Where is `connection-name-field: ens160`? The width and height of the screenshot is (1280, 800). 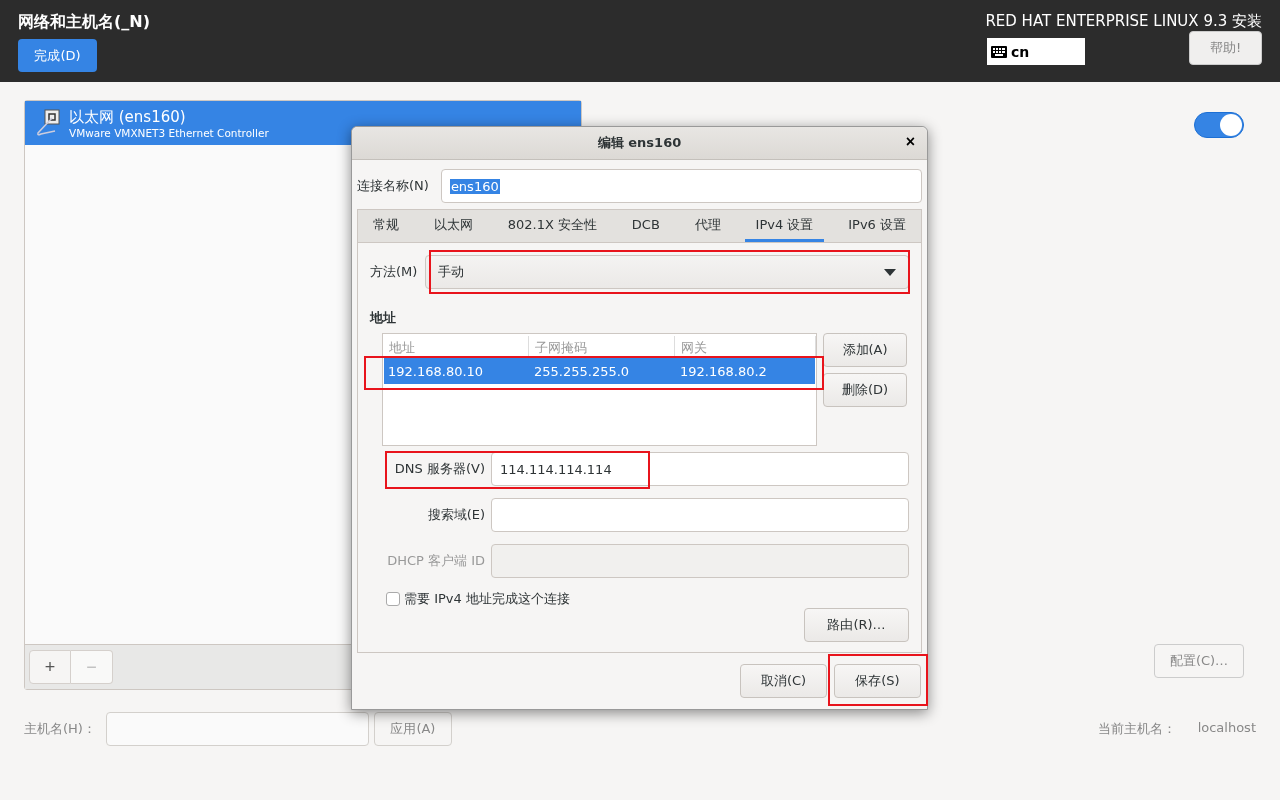
connection-name-field: ens160 is located at coordinates (681, 186).